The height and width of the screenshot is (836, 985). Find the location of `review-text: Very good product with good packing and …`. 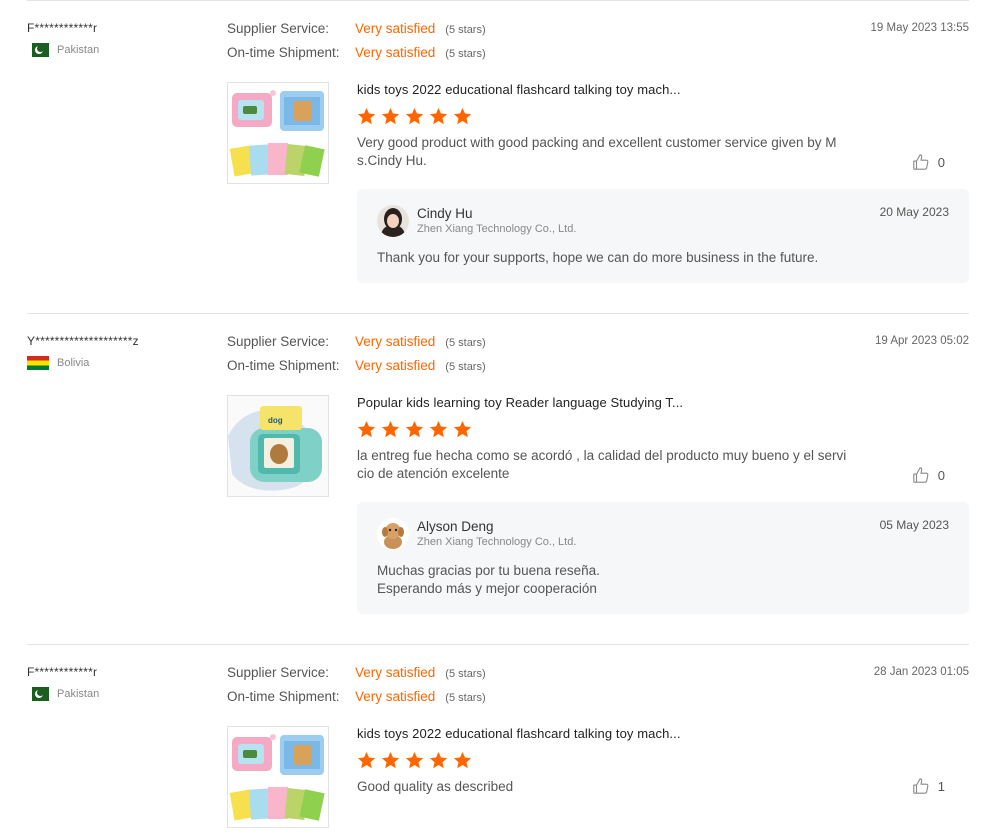

review-text: Very good product with good packing and … is located at coordinates (597, 151).